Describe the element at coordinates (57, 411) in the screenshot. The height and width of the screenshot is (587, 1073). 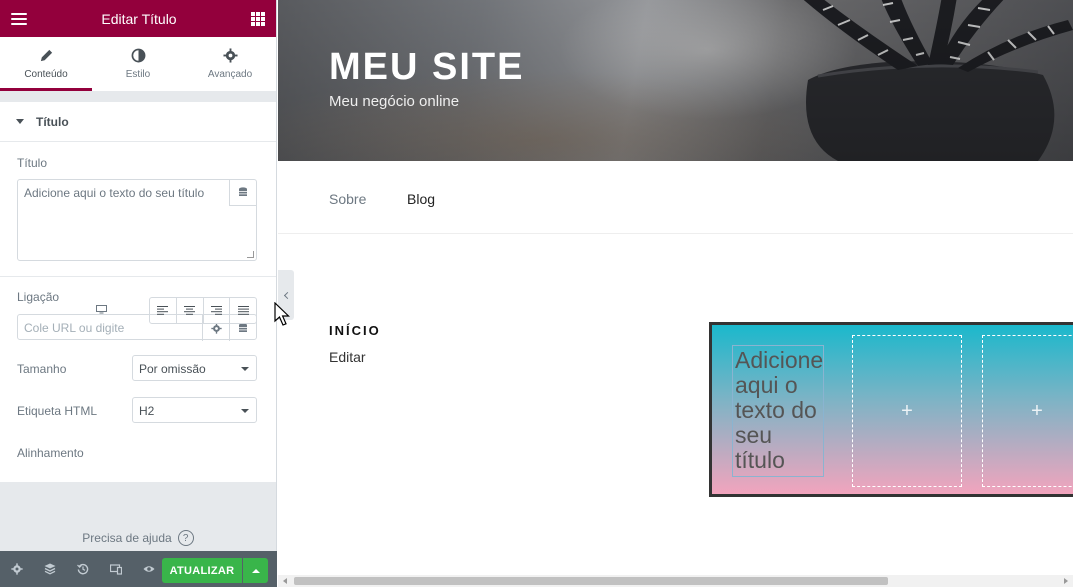
I see `html-tag-label: Etiqueta HTML` at that location.